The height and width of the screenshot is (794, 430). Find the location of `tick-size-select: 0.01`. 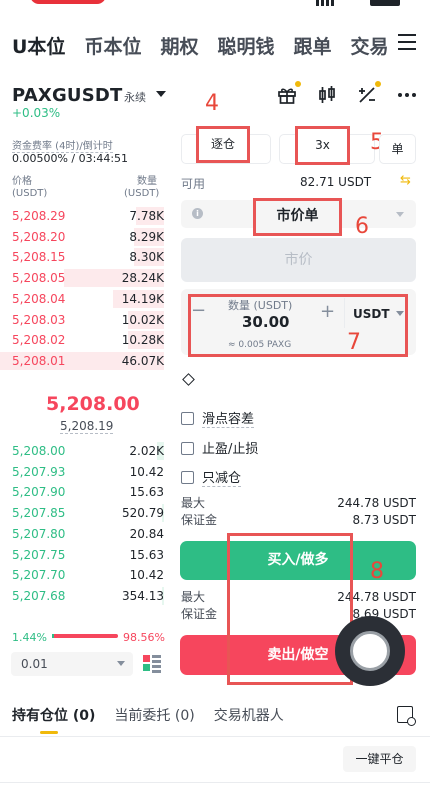

tick-size-select: 0.01 is located at coordinates (72, 664).